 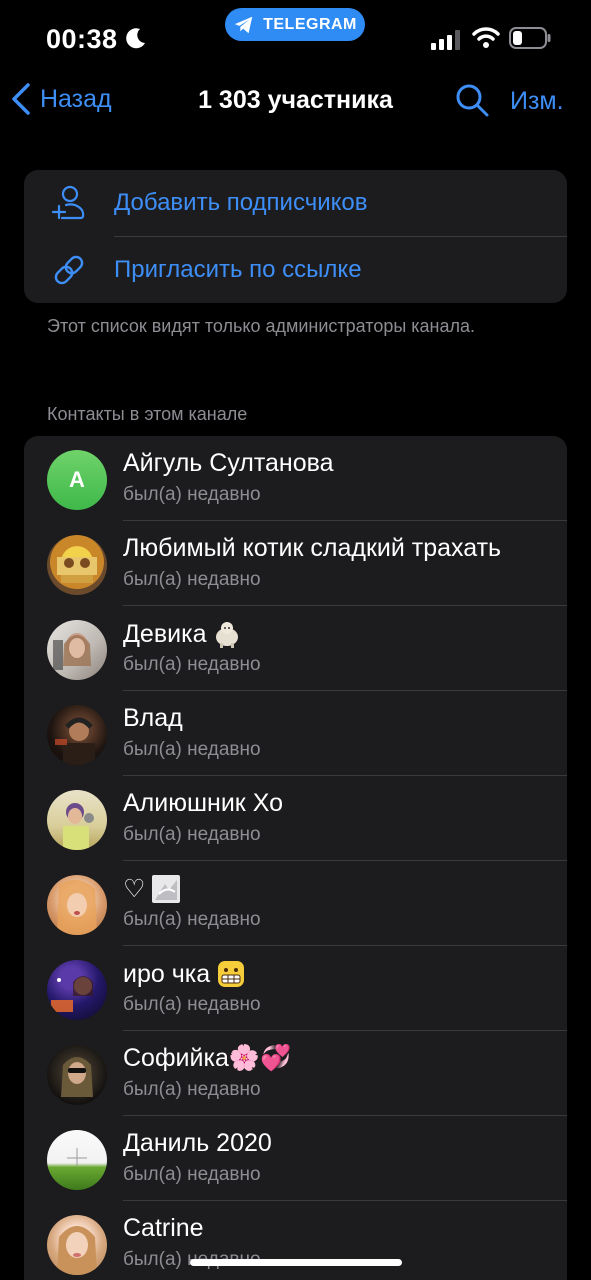 I want to click on edit-button: Изм., so click(x=537, y=101).